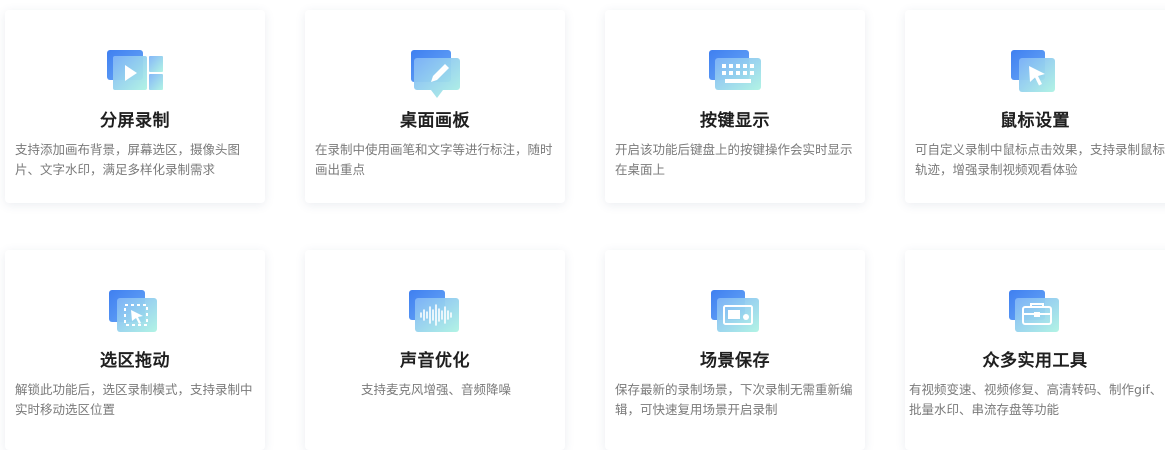 Image resolution: width=1165 pixels, height=450 pixels. I want to click on feature-description: 可自定义录制中鼠标点击效果，支持录制鼠标轨迹，增强录制视频观看体验, so click(1040, 159).